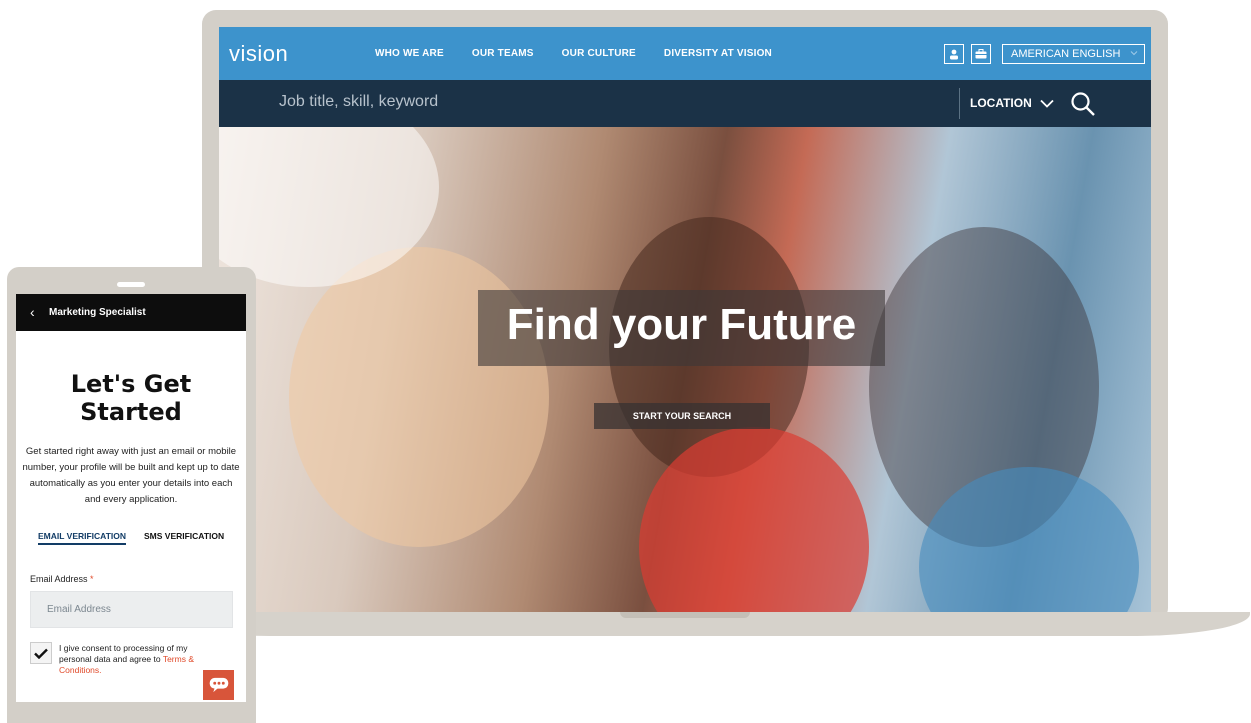 Image resolution: width=1251 pixels, height=723 pixels. What do you see at coordinates (131, 609) in the screenshot?
I see `email-field: Email Address` at bounding box center [131, 609].